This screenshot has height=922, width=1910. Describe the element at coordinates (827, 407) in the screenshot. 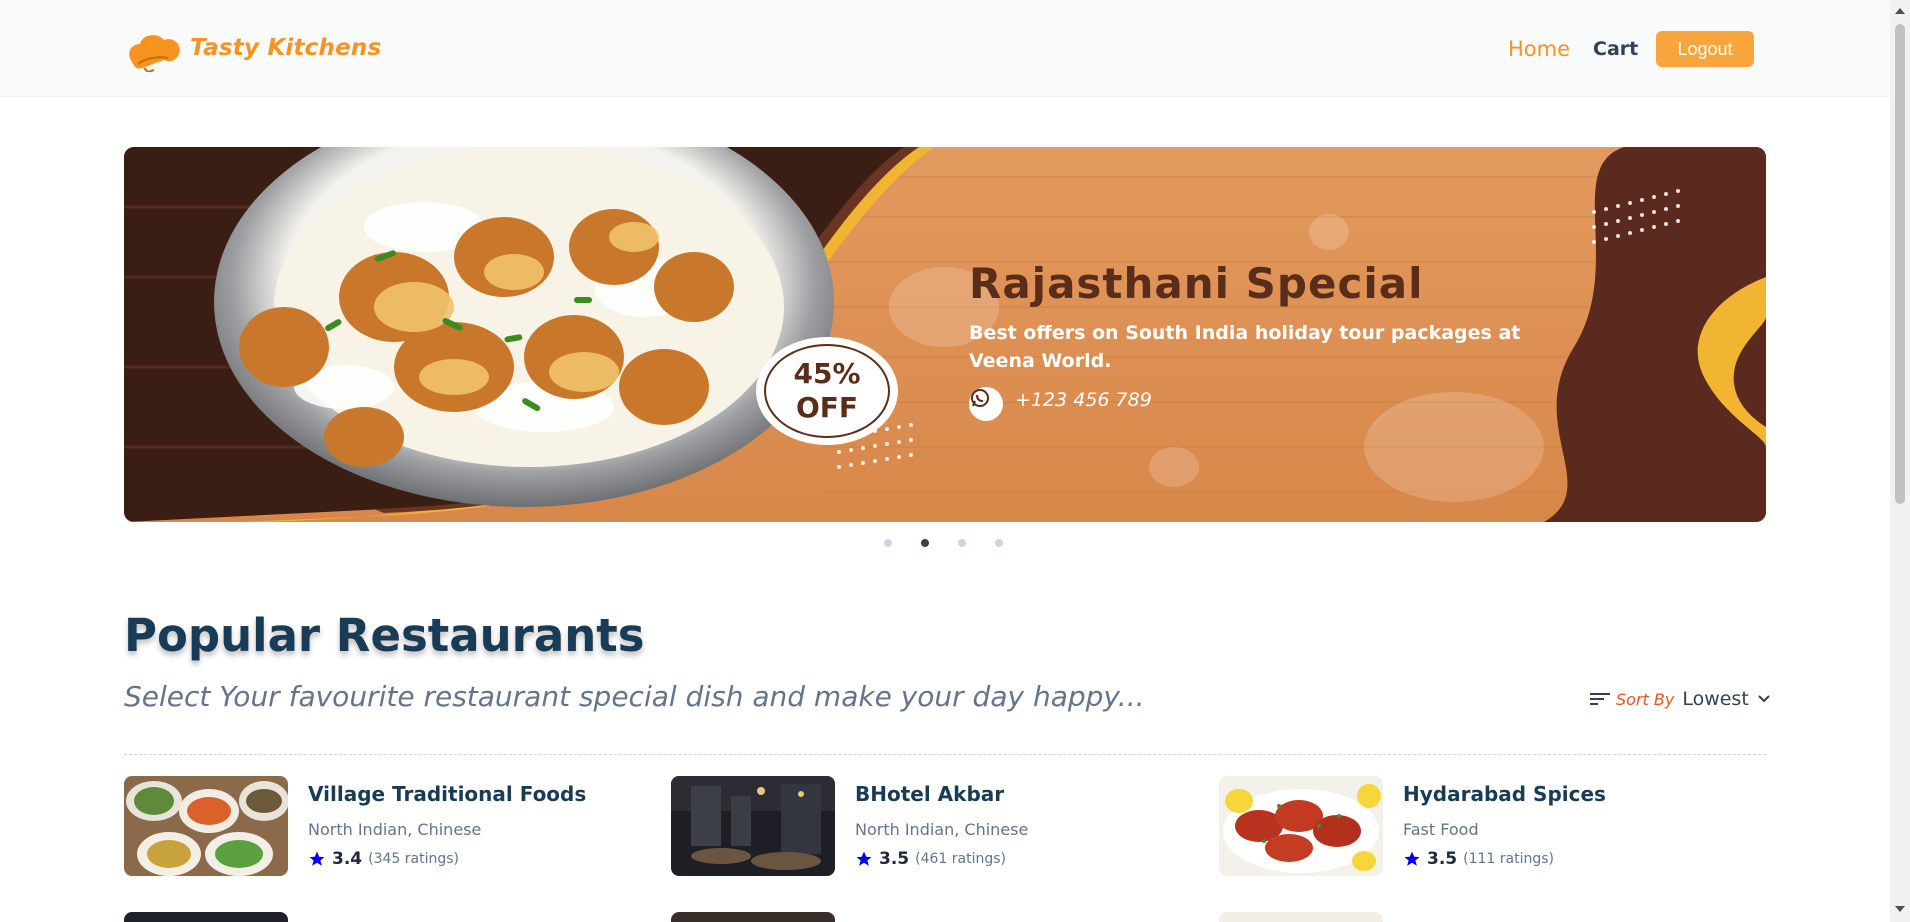

I see `discount-label: OFF` at that location.